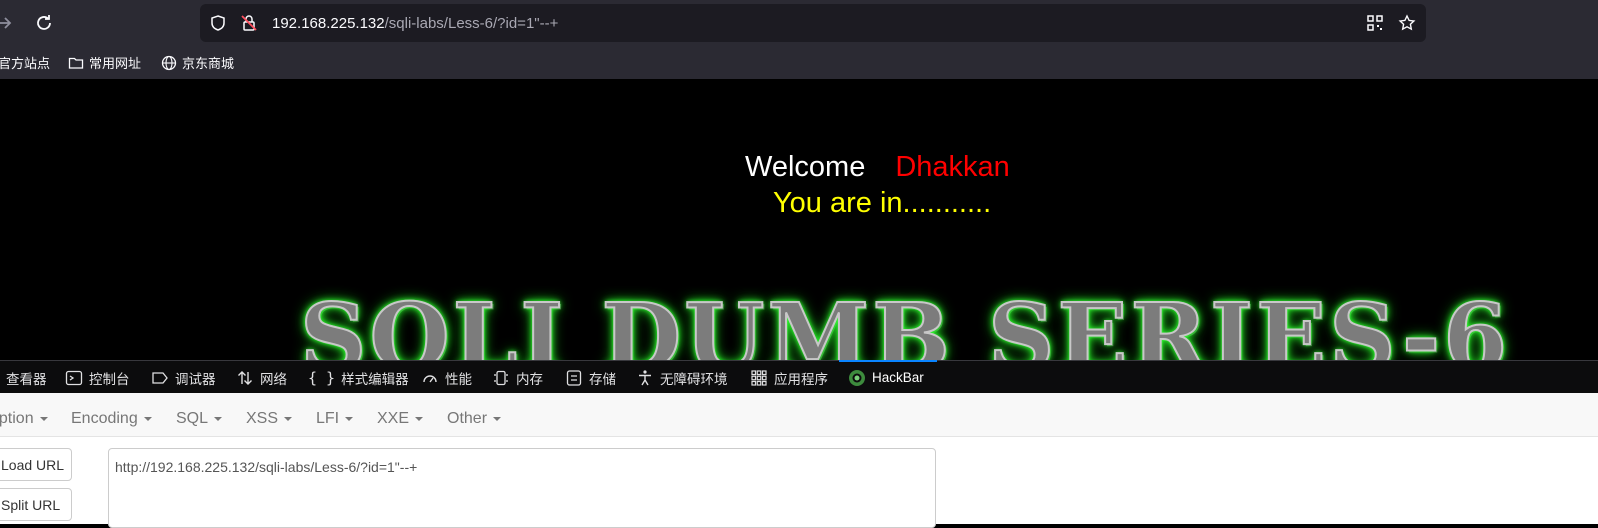 The height and width of the screenshot is (528, 1598). Describe the element at coordinates (529, 379) in the screenshot. I see `tab-label: 内存` at that location.